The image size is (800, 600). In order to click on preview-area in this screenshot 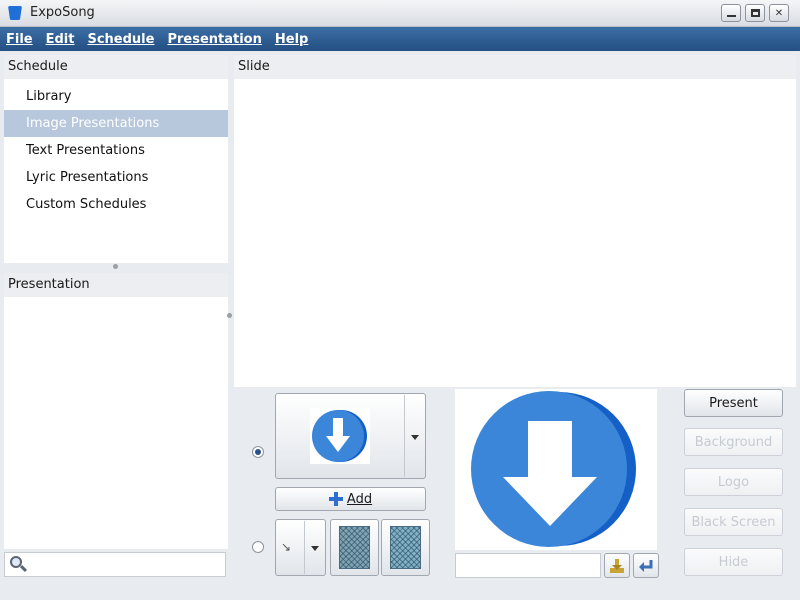, I will do `click(556, 469)`.